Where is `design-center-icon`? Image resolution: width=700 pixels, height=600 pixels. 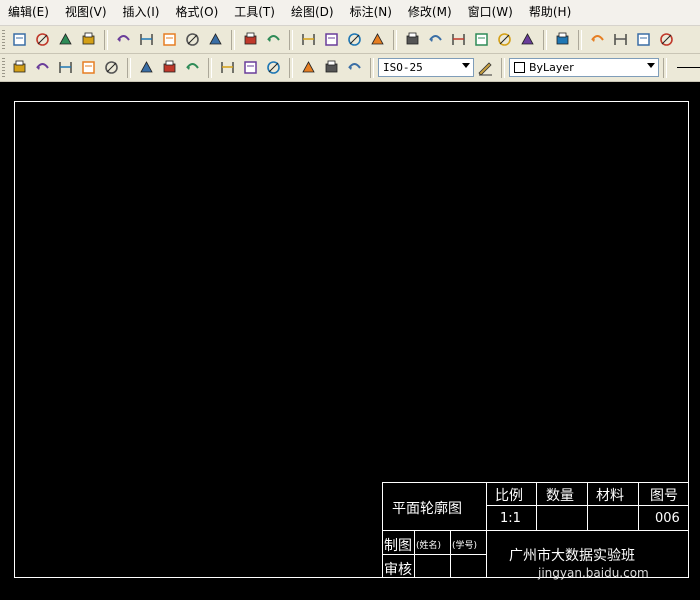 design-center-icon is located at coordinates (435, 39).